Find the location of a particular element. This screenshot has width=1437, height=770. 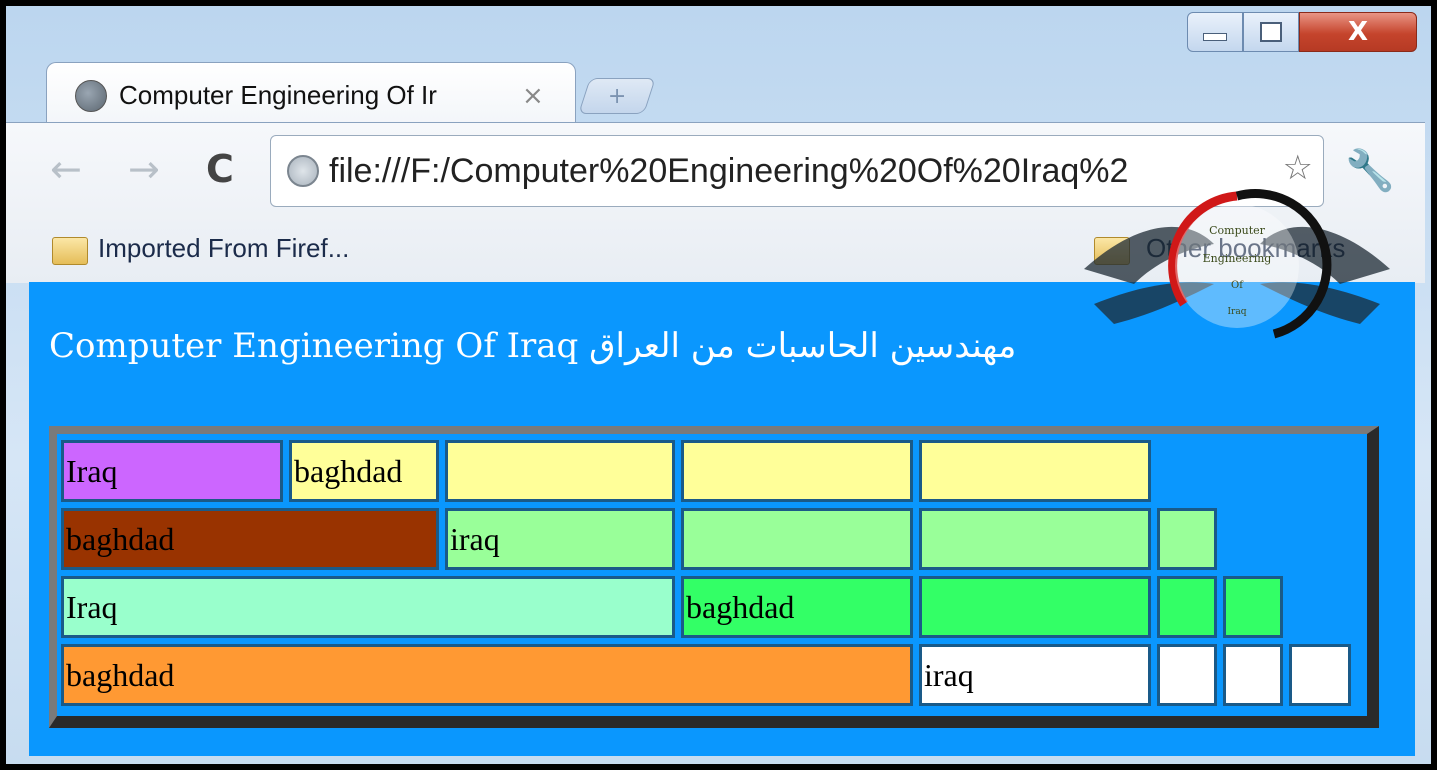

logo-text: Iraq is located at coordinates (1237, 312).